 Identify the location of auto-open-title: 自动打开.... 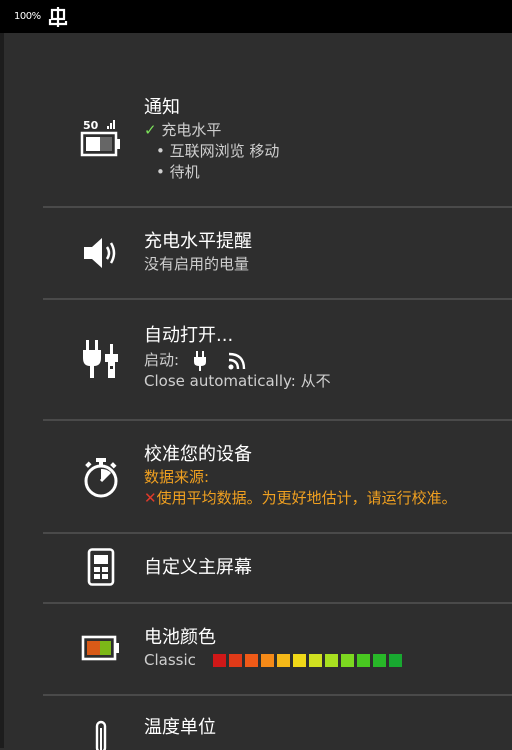
(189, 335).